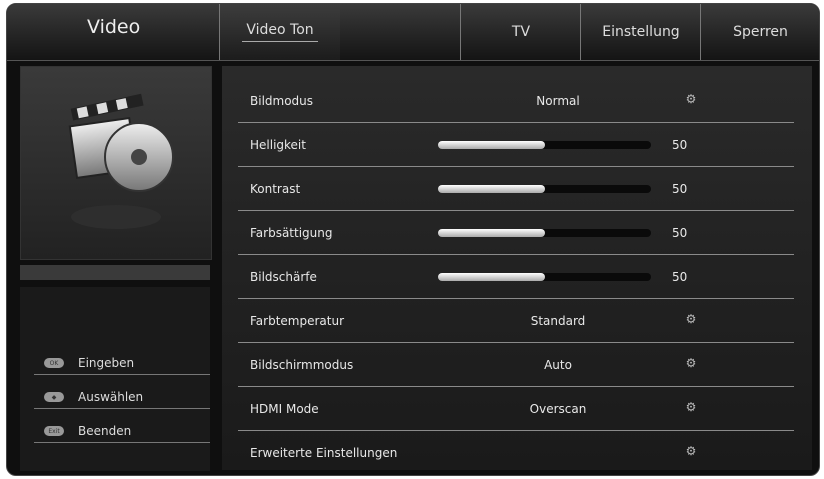 The width and height of the screenshot is (824, 479). Describe the element at coordinates (121, 161) in the screenshot. I see `video-clapper-icon` at that location.